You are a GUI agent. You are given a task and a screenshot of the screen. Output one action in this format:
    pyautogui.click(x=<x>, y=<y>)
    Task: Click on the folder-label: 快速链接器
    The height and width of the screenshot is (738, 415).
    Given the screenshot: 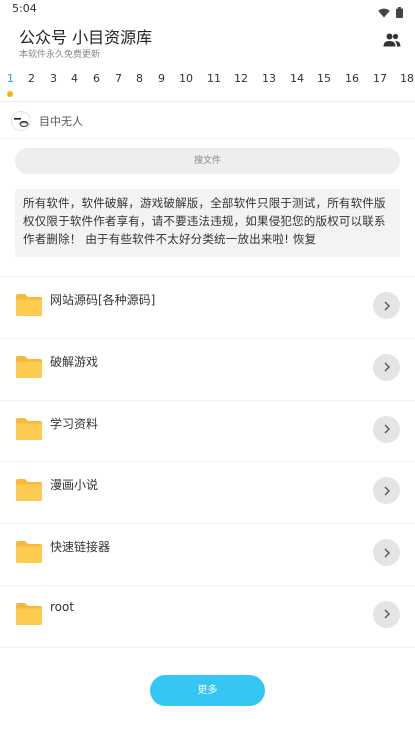 What is the action you would take?
    pyautogui.click(x=80, y=547)
    